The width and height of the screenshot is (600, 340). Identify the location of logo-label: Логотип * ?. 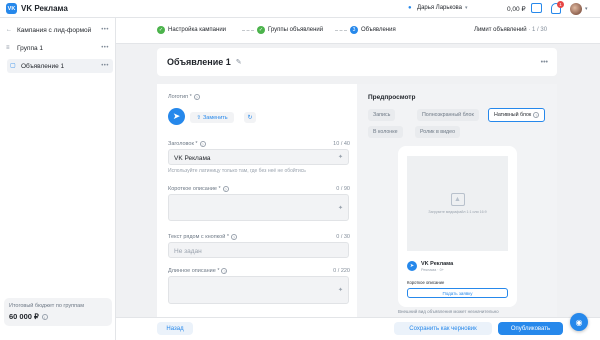
(184, 97).